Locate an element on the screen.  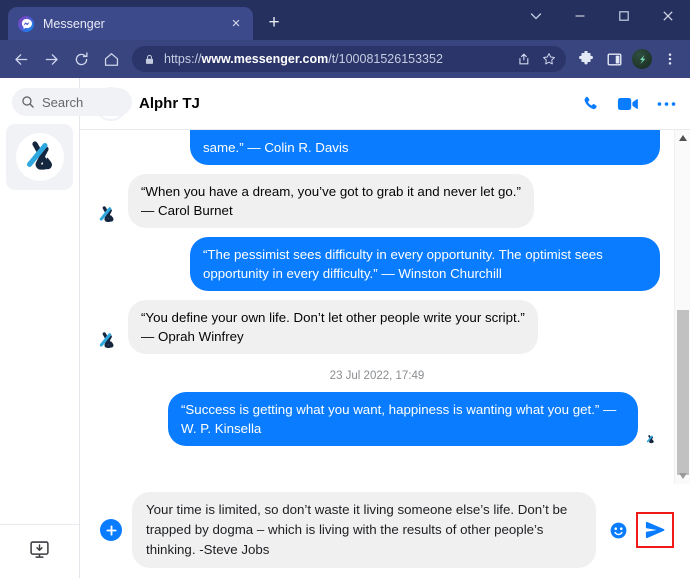
star-icon is located at coordinates (549, 59).